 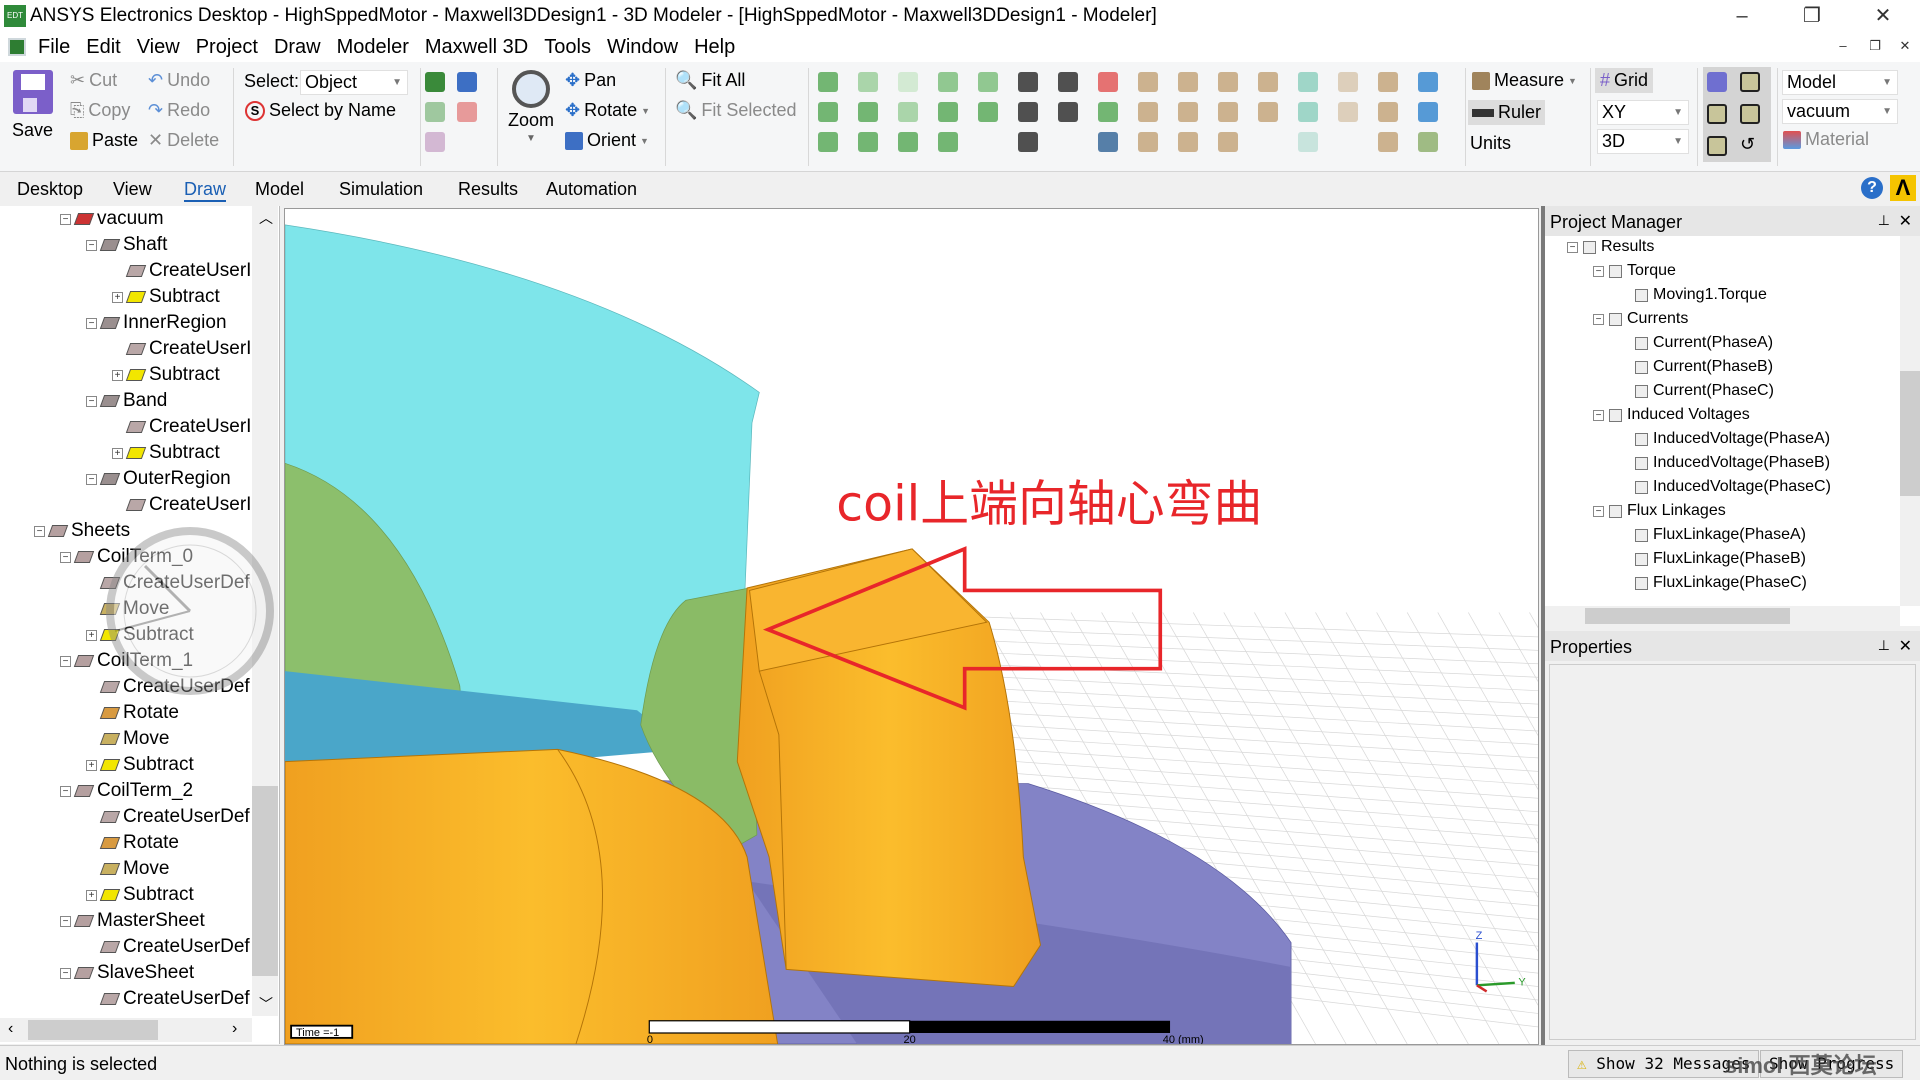 What do you see at coordinates (1724, 463) in the screenshot?
I see `project-tree-item: InducedVoltage(PhaseB)` at bounding box center [1724, 463].